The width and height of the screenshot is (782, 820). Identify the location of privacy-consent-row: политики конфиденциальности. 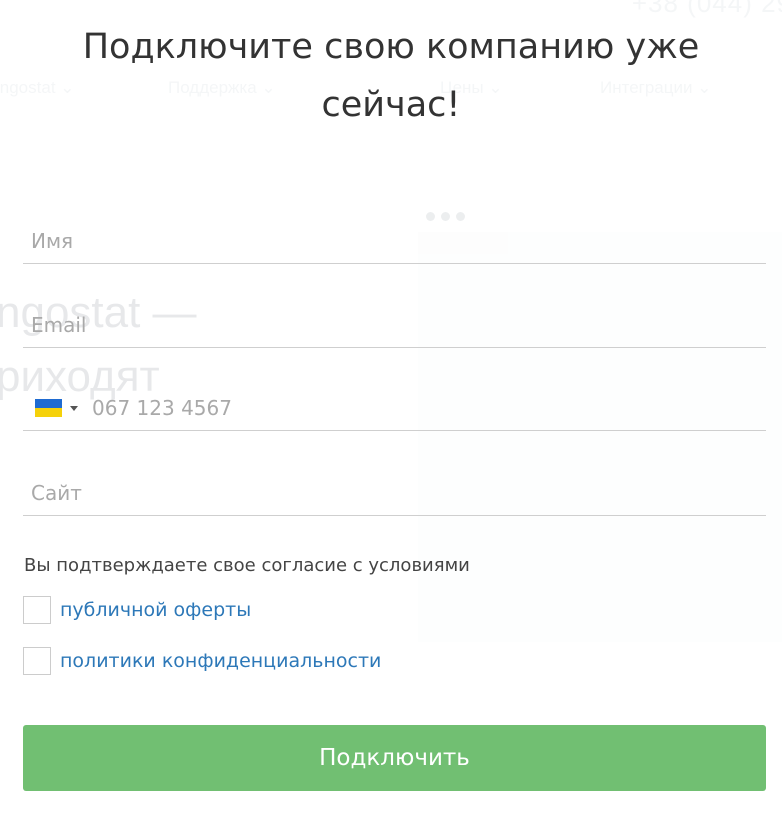
(202, 661).